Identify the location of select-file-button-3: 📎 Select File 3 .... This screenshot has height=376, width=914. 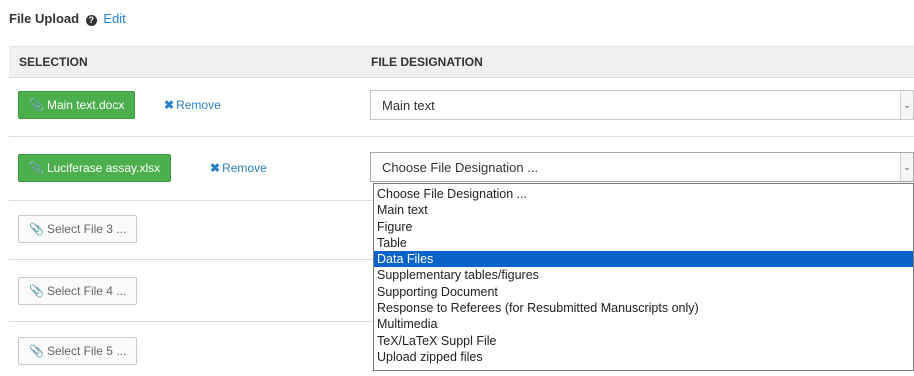
(78, 229).